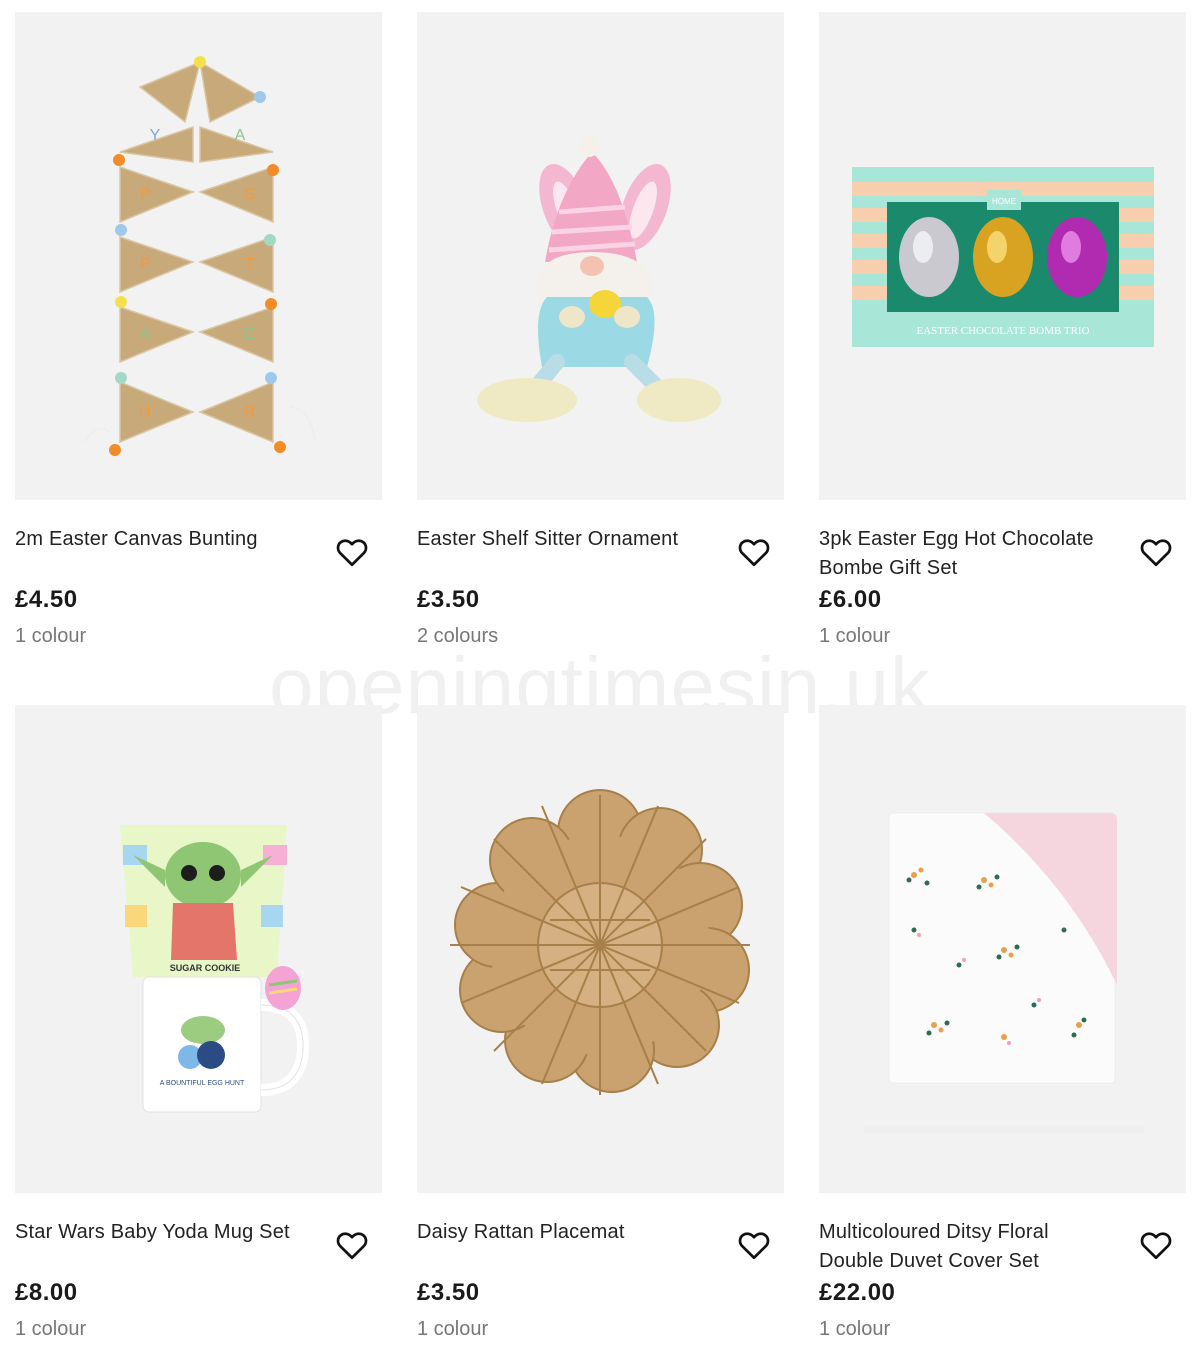  What do you see at coordinates (458, 636) in the screenshot?
I see `product-colours: 2 colours` at bounding box center [458, 636].